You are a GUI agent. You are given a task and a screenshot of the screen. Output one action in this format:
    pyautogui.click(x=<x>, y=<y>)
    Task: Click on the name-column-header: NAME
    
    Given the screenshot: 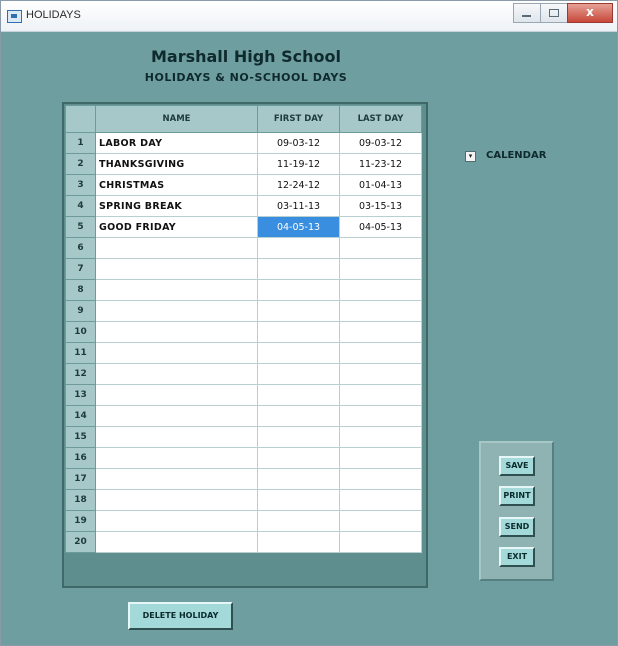 What is the action you would take?
    pyautogui.click(x=176, y=119)
    